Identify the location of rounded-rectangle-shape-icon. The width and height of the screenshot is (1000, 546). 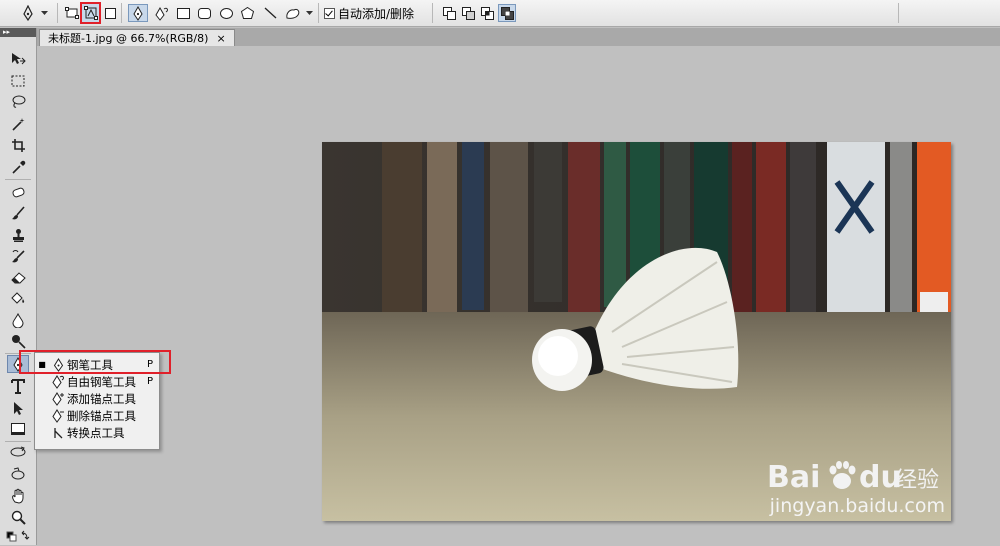
(204, 13).